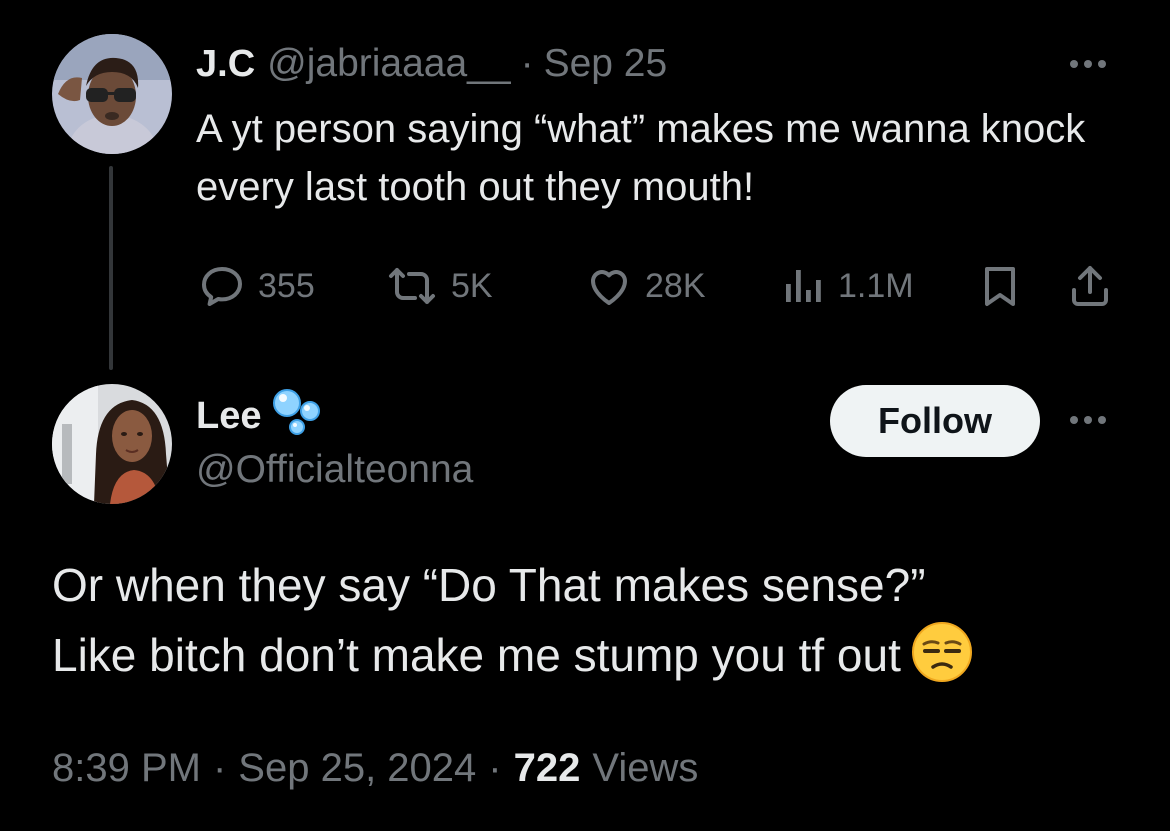 The image size is (1170, 831). Describe the element at coordinates (286, 285) in the screenshot. I see `reply-count: 355` at that location.